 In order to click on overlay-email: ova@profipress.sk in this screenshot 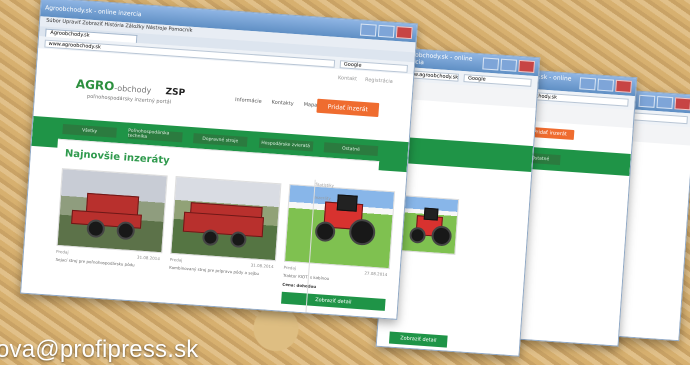, I will do `click(99, 349)`.